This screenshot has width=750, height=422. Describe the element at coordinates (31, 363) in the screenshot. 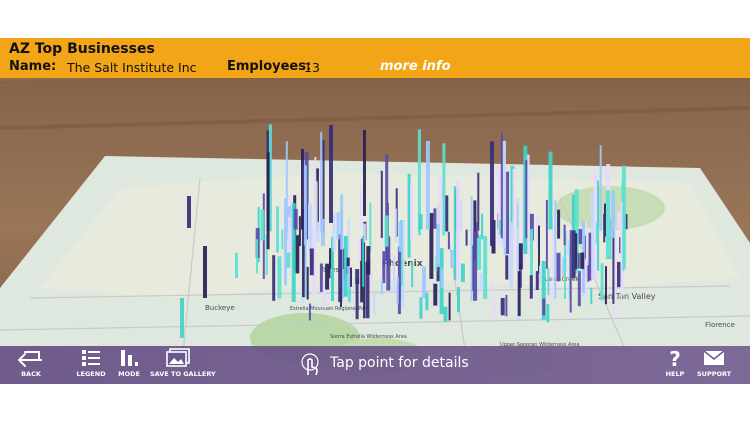

I see `back-button: BACK` at that location.